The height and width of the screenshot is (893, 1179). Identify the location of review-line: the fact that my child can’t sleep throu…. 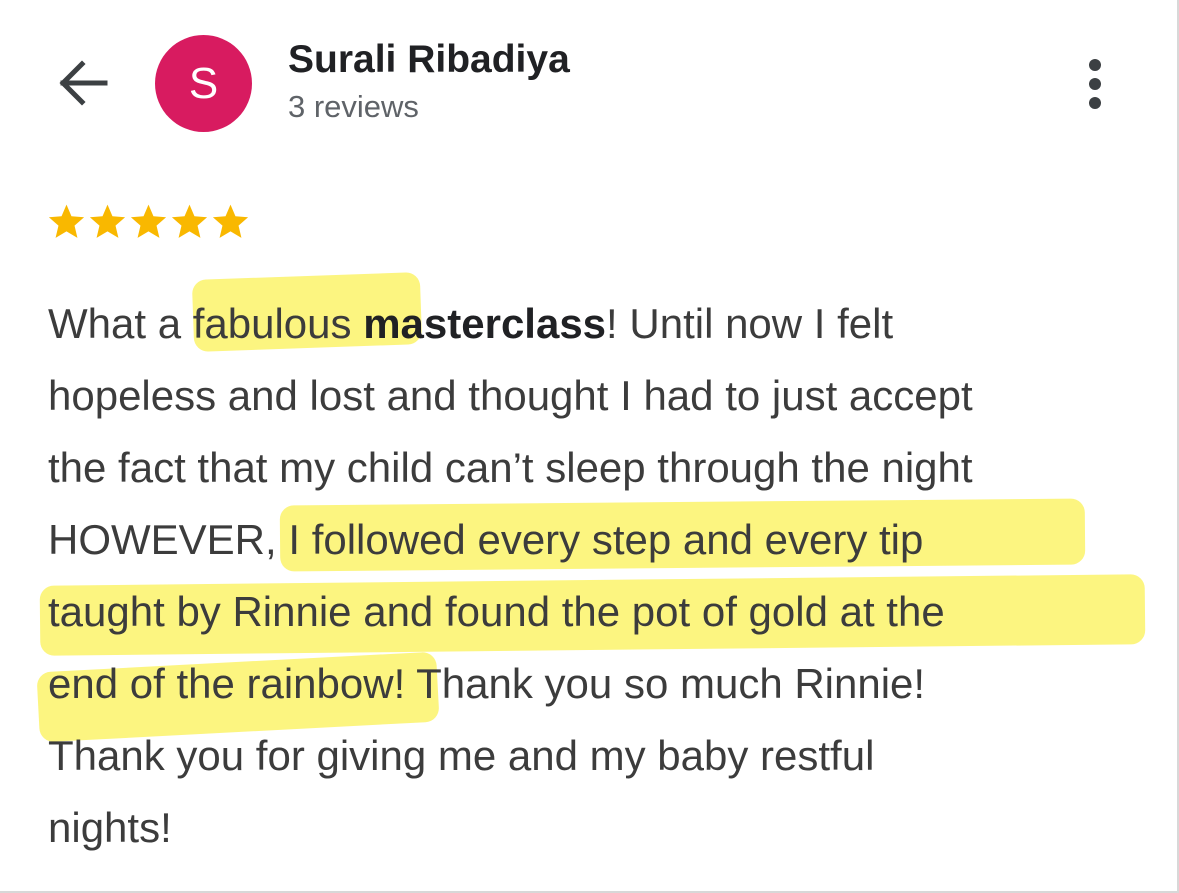
(510, 467).